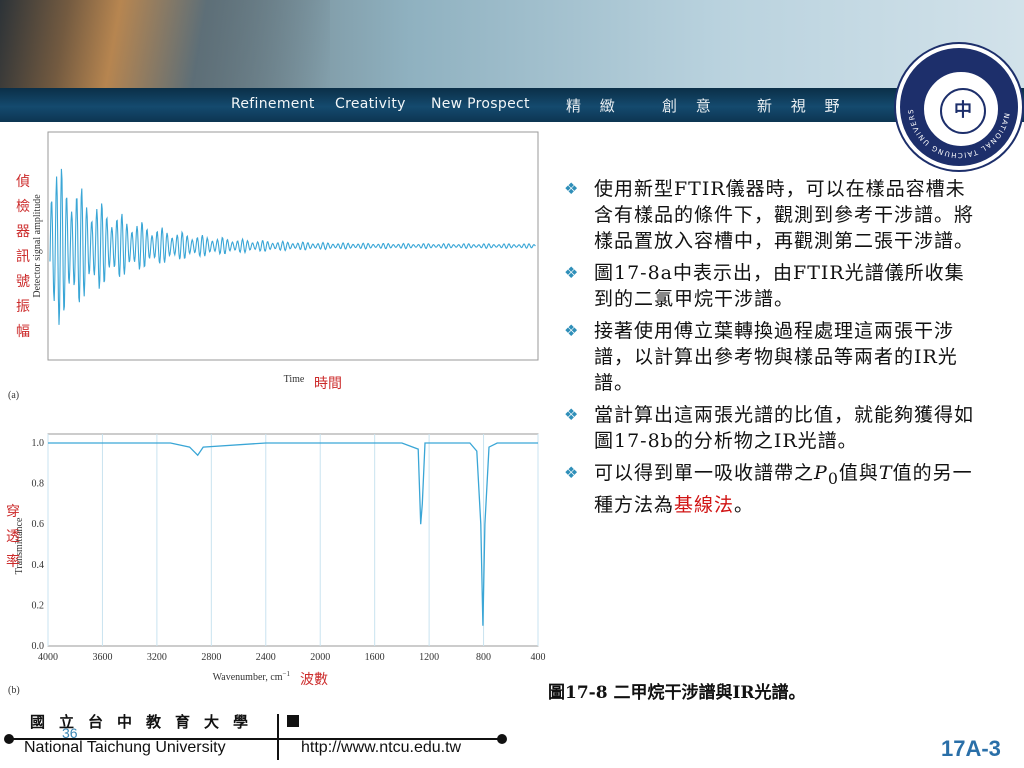 The width and height of the screenshot is (1024, 768). What do you see at coordinates (328, 384) in the screenshot?
I see `panel-a-xlabel-cn: 時間` at bounding box center [328, 384].